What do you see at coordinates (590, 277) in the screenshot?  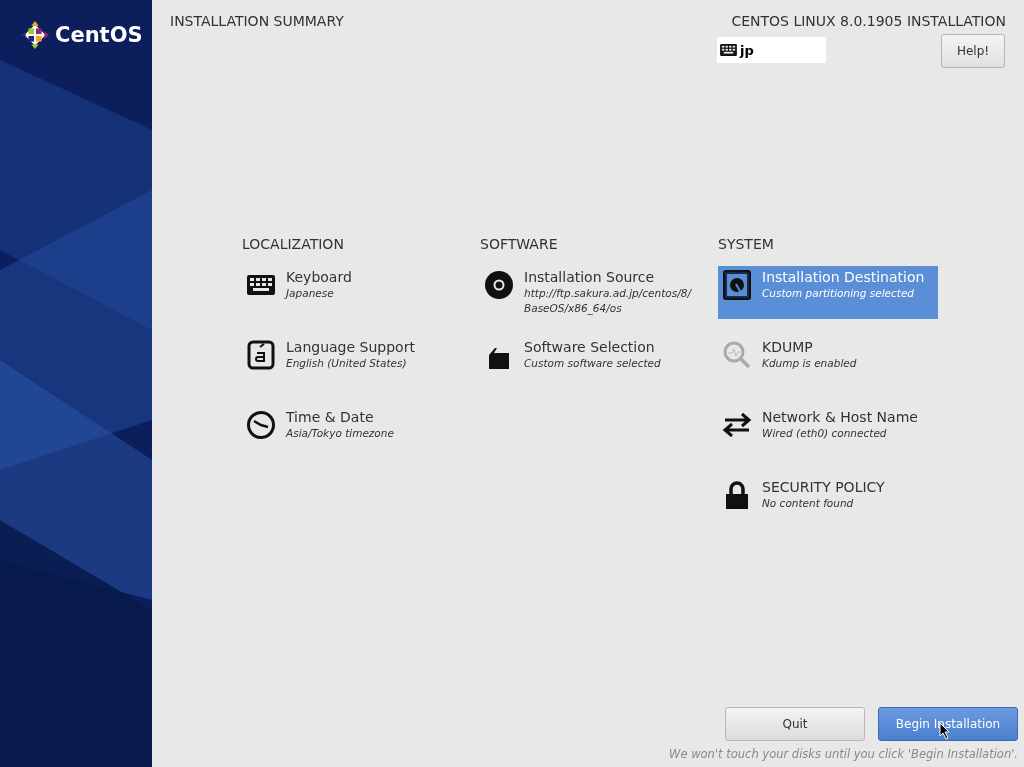 I see `item-title: Installation Source` at bounding box center [590, 277].